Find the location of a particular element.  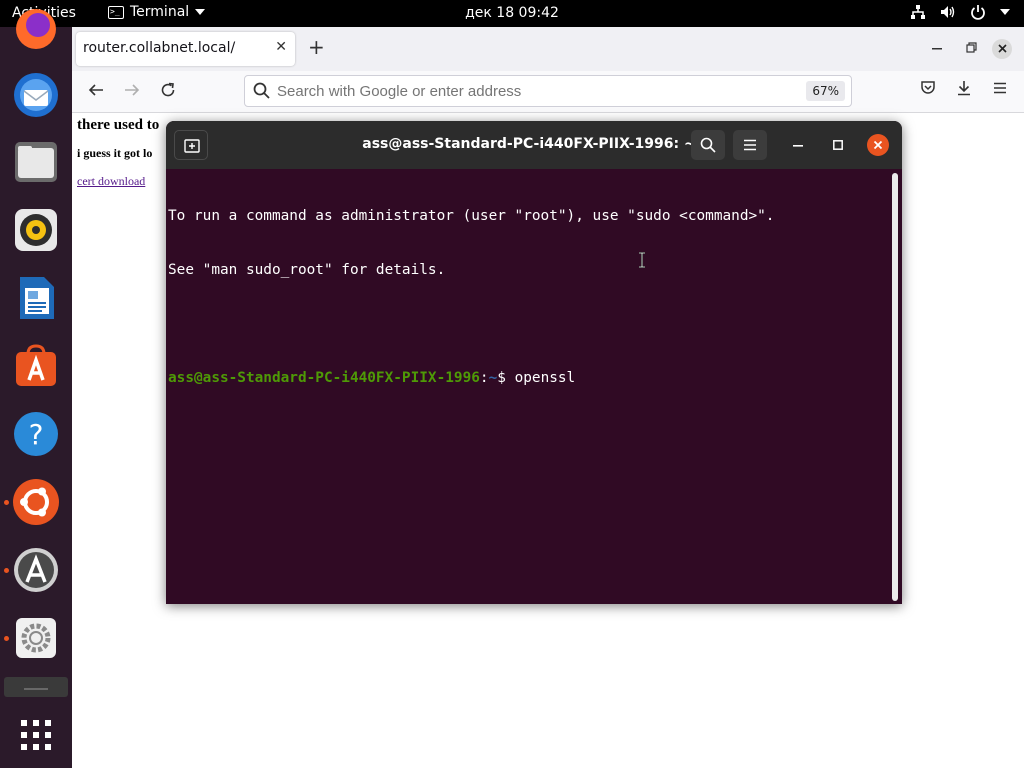

prompt-user-host: ass@ass-Standard-PC-i440FX-PIIX-1996 is located at coordinates (324, 378).